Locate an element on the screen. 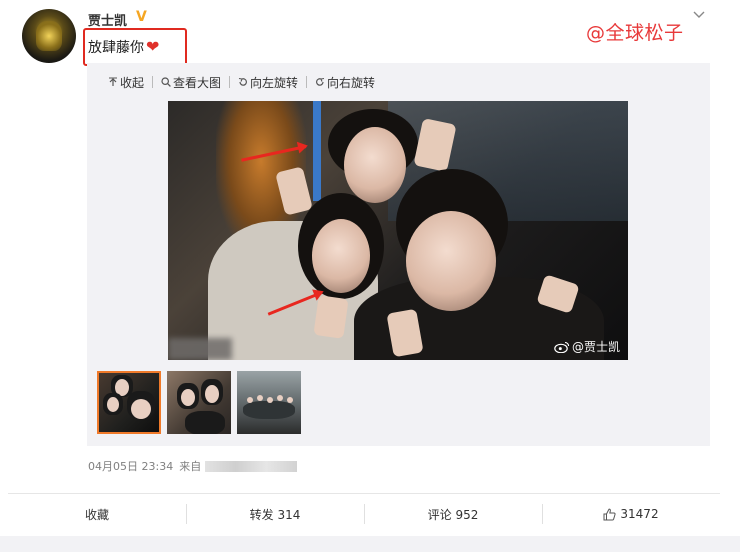  source-prefix: 来自 is located at coordinates (190, 466).